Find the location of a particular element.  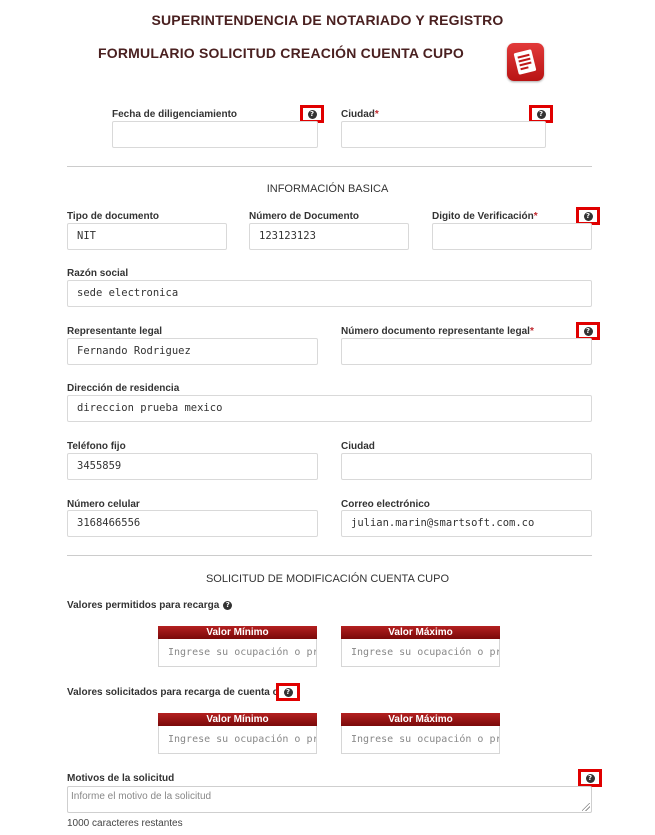

telefono-field: 3455859 is located at coordinates (192, 466).